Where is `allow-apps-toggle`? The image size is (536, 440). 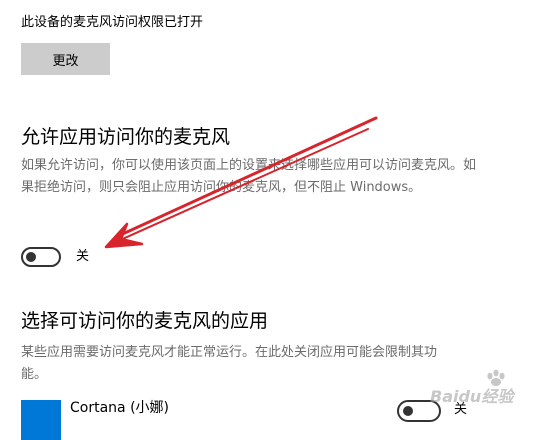 allow-apps-toggle is located at coordinates (41, 257).